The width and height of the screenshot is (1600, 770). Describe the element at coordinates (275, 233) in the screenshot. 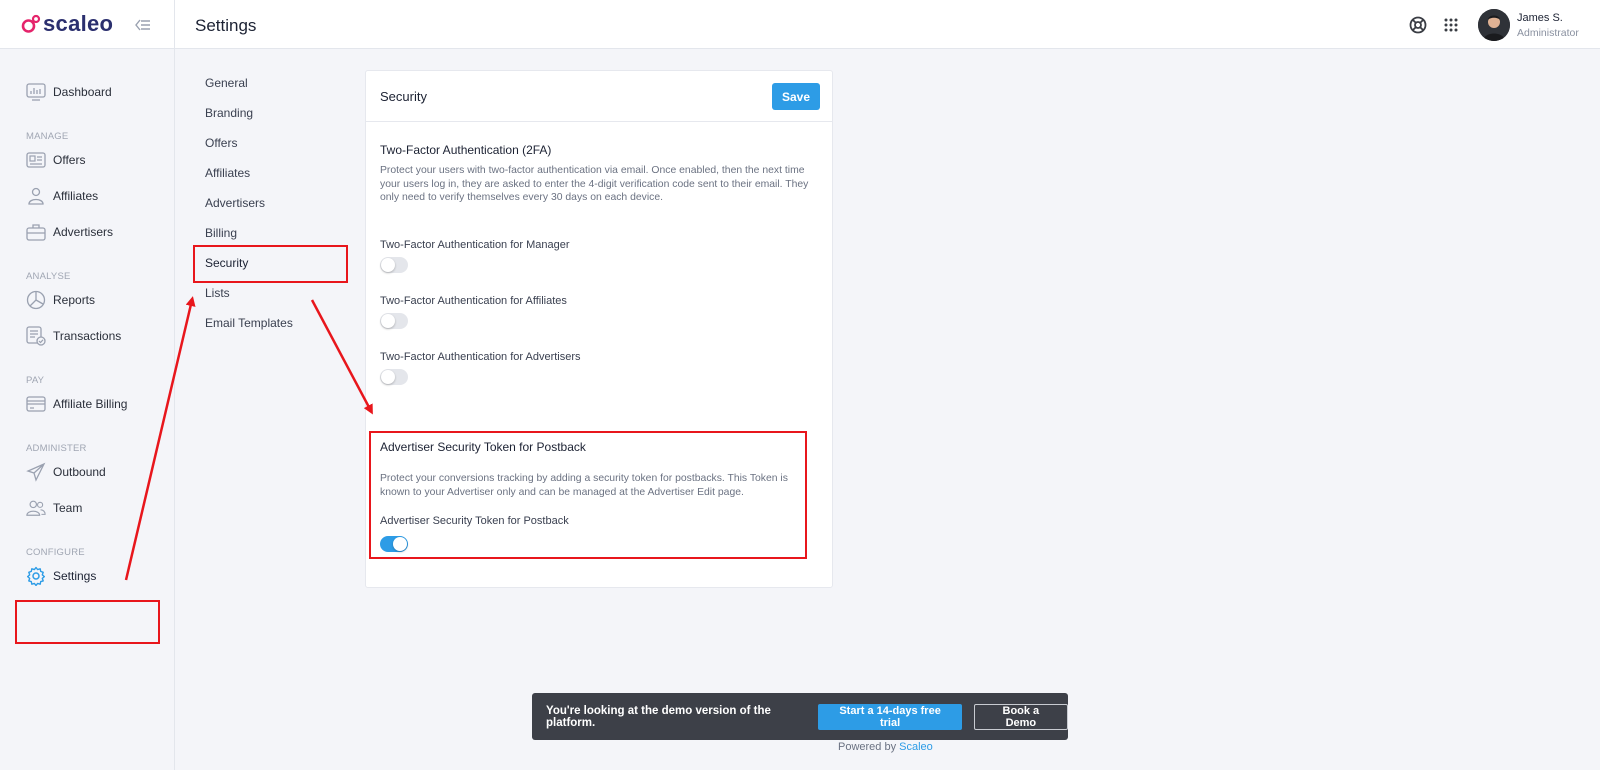

I see `submenu-item-billing: Billing` at that location.